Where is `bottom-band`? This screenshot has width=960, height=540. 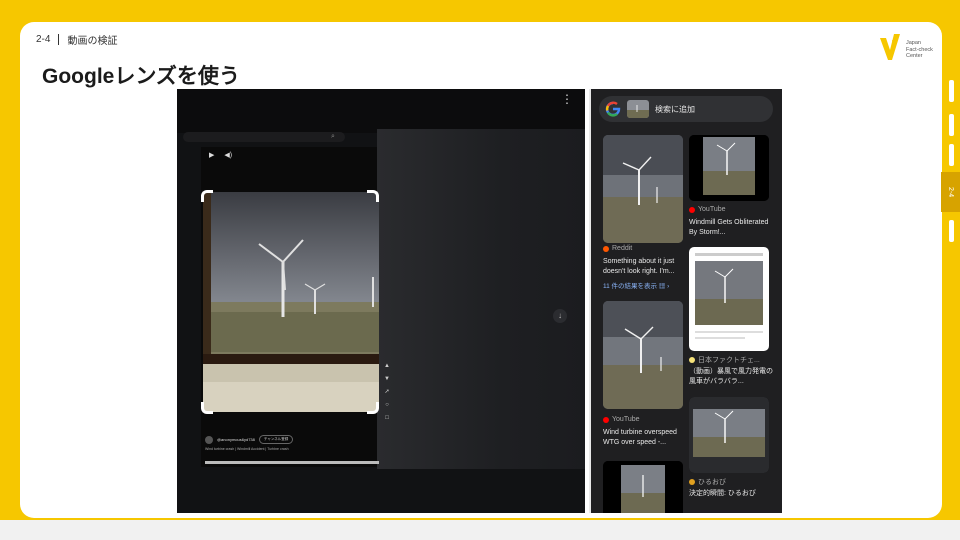
bottom-band is located at coordinates (480, 530).